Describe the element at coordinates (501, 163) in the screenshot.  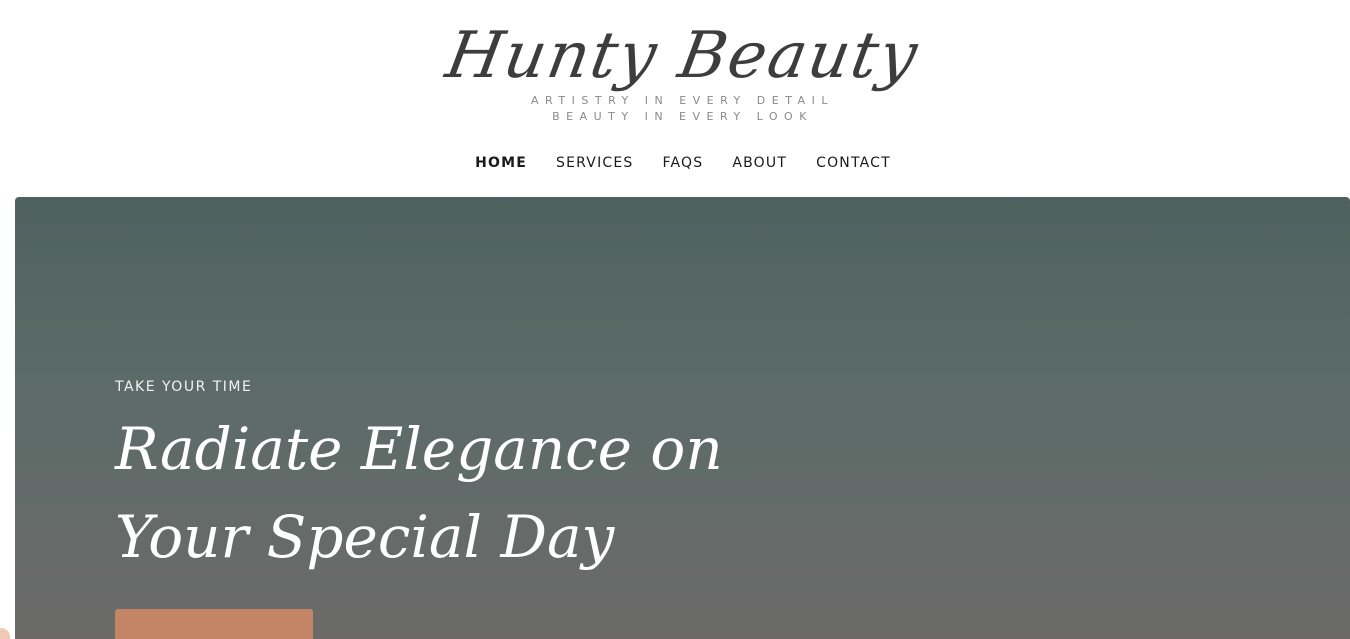
I see `nav-item-home: HOME` at that location.